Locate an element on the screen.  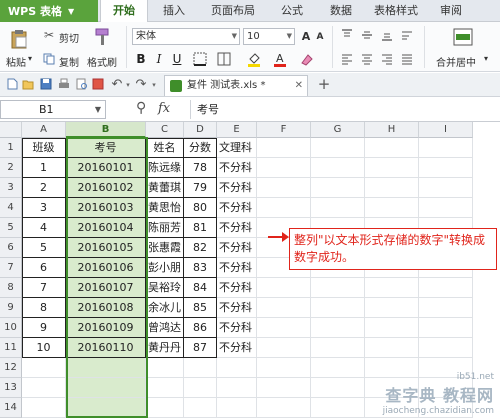
align-bottom-icon is located at coordinates (387, 35).